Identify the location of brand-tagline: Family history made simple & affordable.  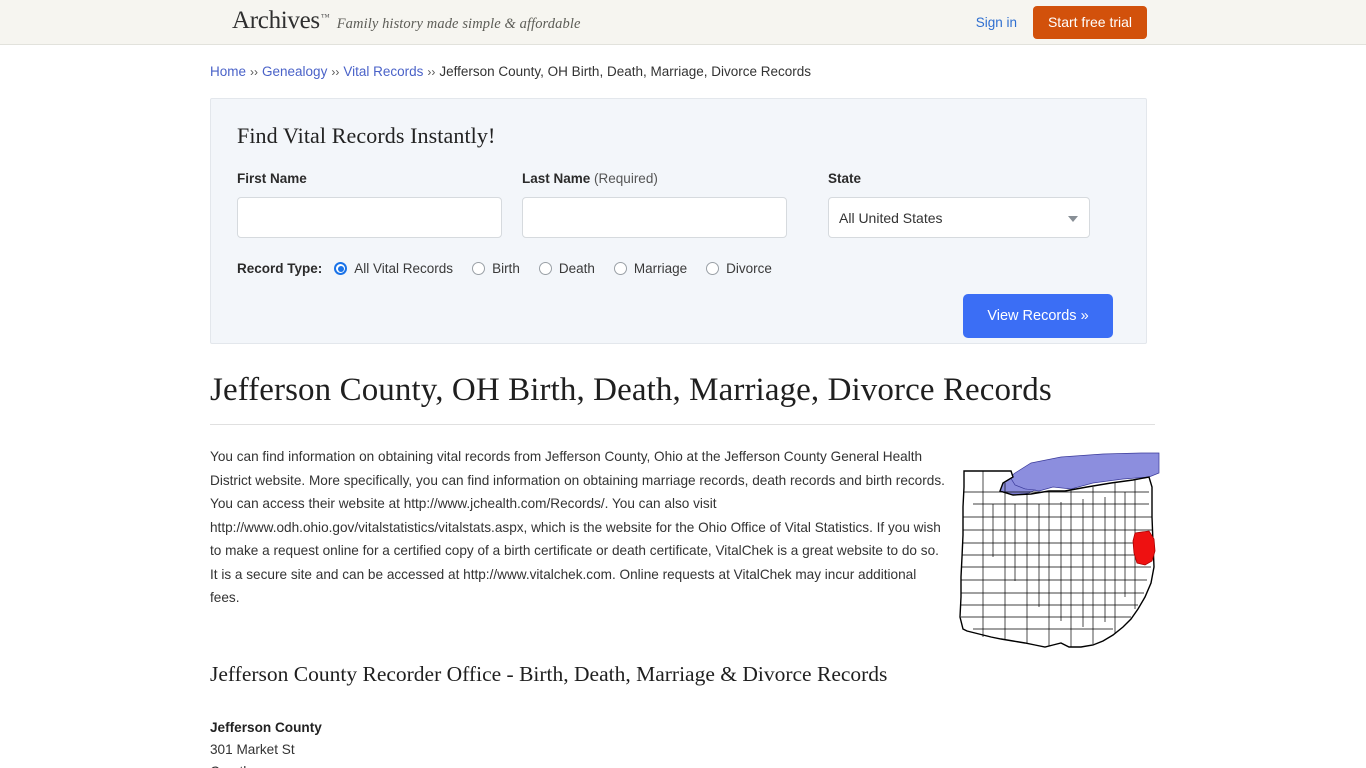
(458, 24).